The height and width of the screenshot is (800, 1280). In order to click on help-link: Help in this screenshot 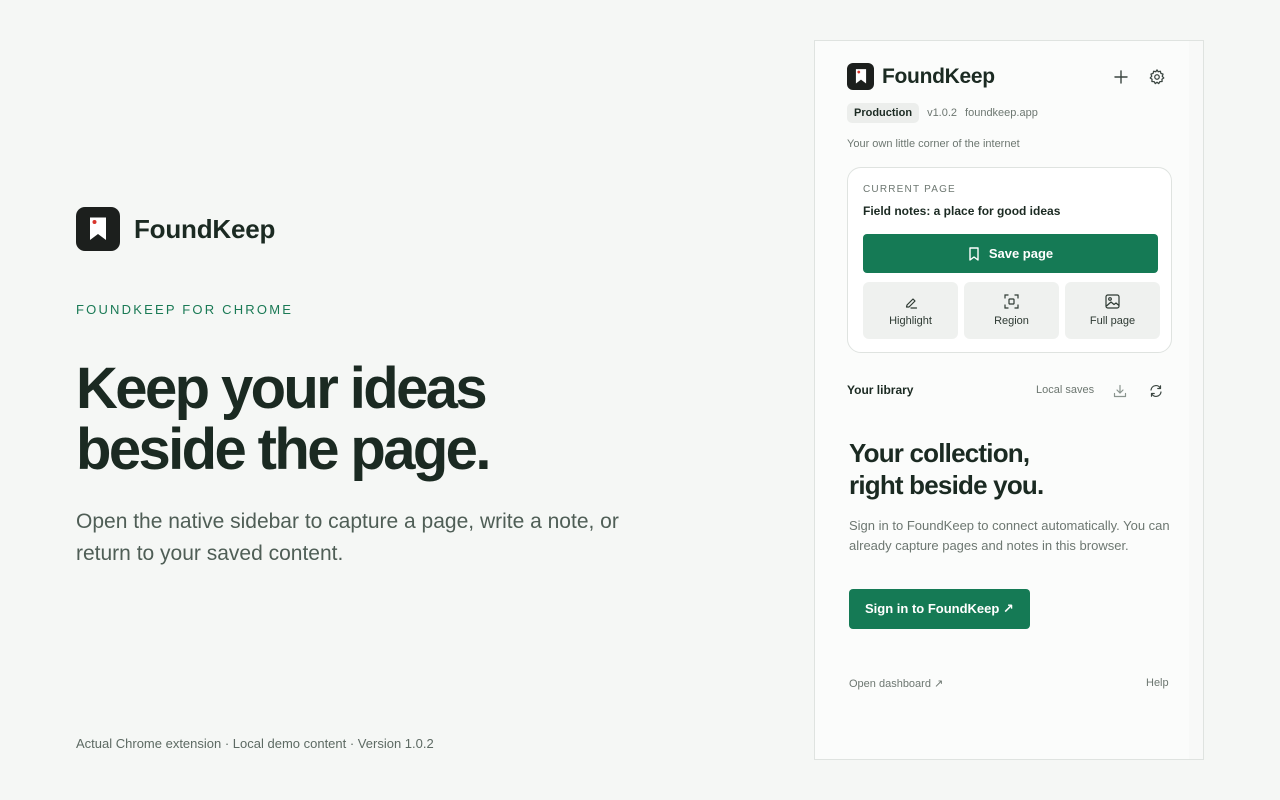, I will do `click(1157, 683)`.